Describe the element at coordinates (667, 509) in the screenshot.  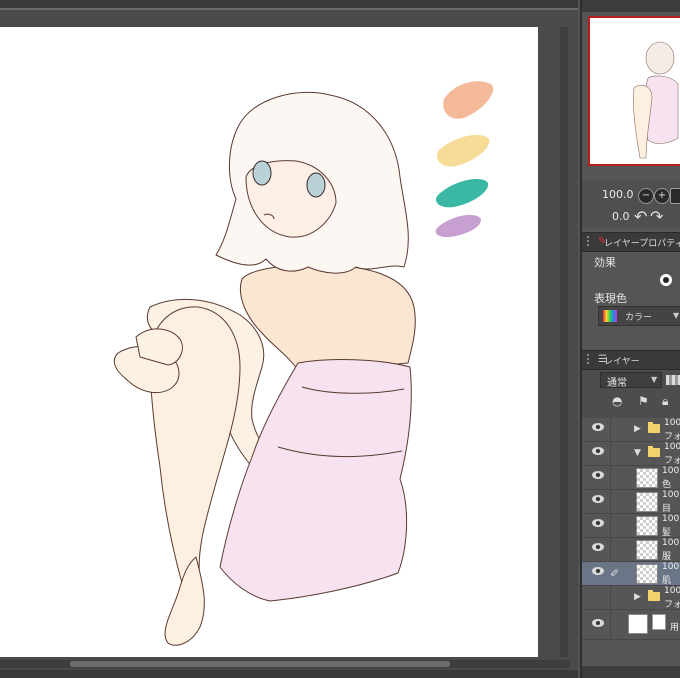
I see `layer-name: 目` at that location.